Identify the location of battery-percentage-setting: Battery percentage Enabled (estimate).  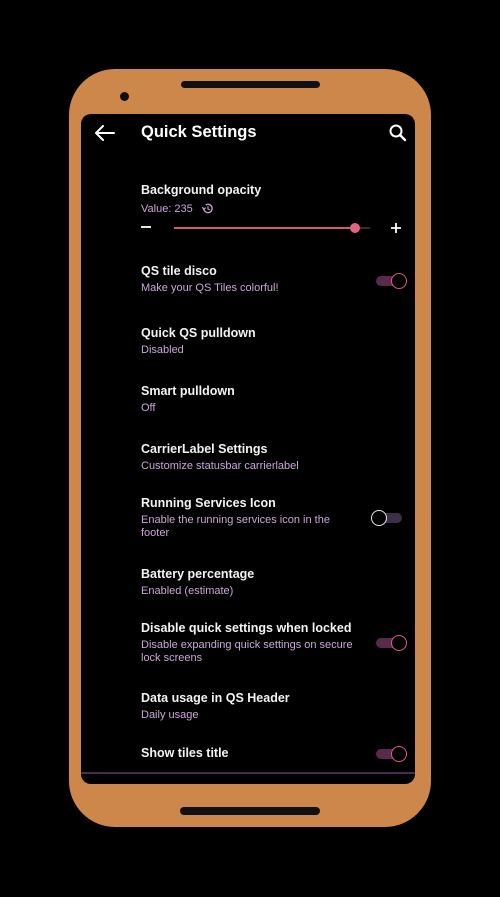
(276, 582).